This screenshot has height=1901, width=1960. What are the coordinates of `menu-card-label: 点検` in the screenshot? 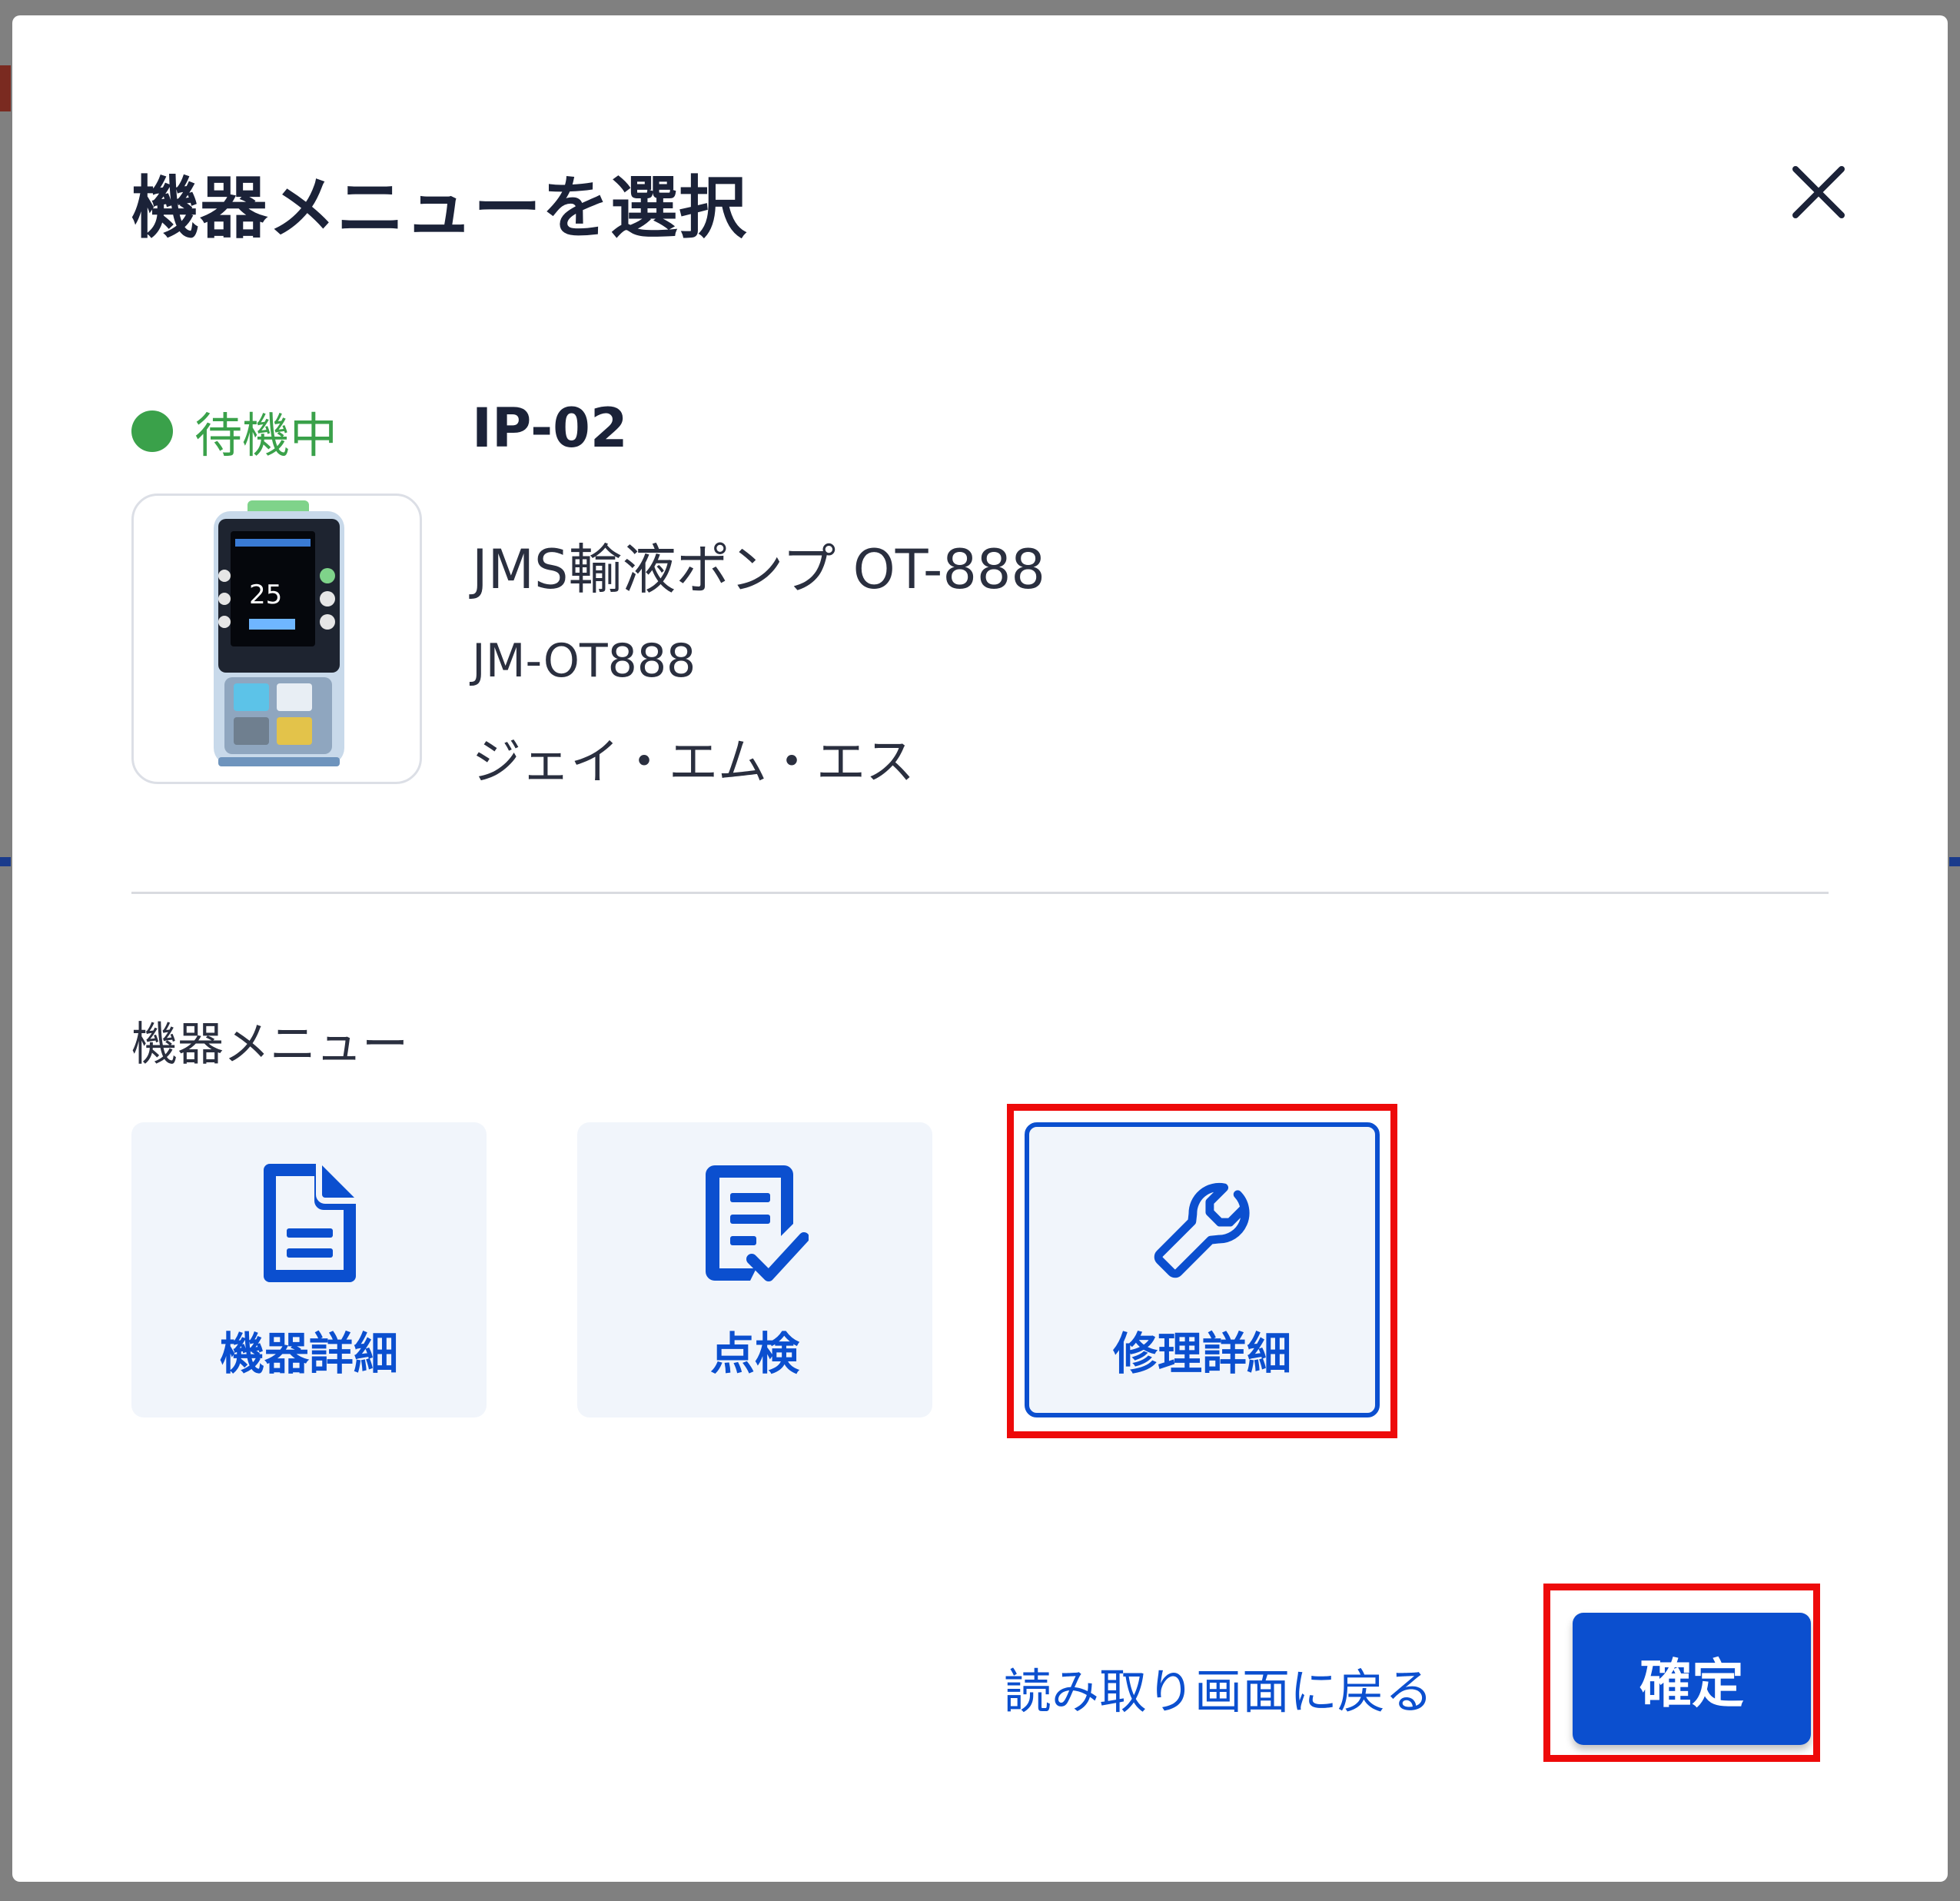 It's located at (754, 1354).